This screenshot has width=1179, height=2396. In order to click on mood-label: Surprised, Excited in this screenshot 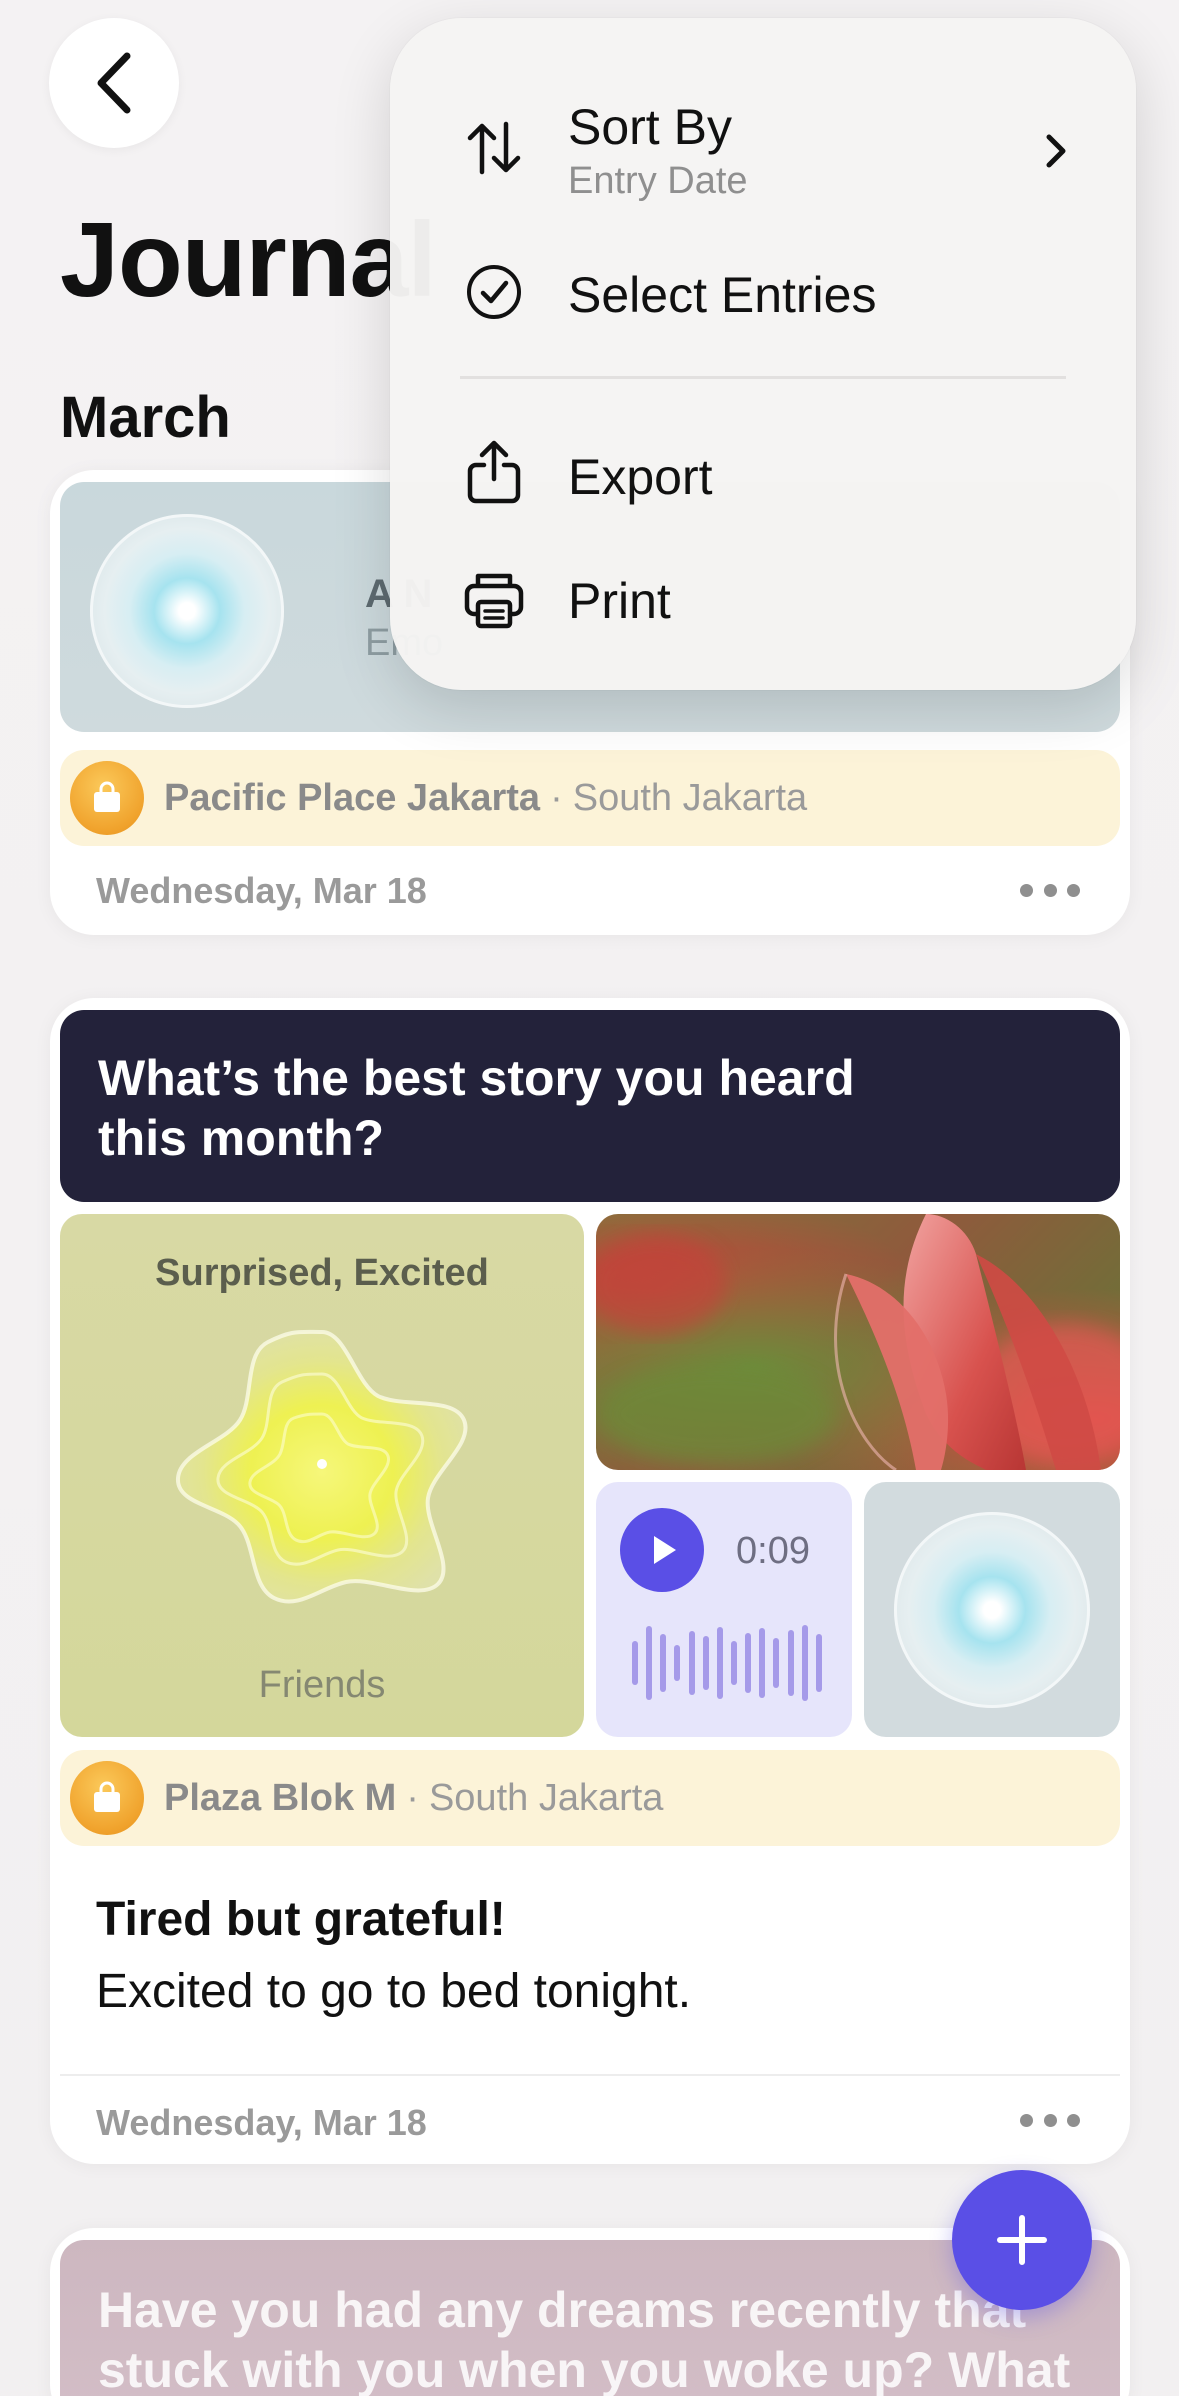, I will do `click(322, 1273)`.